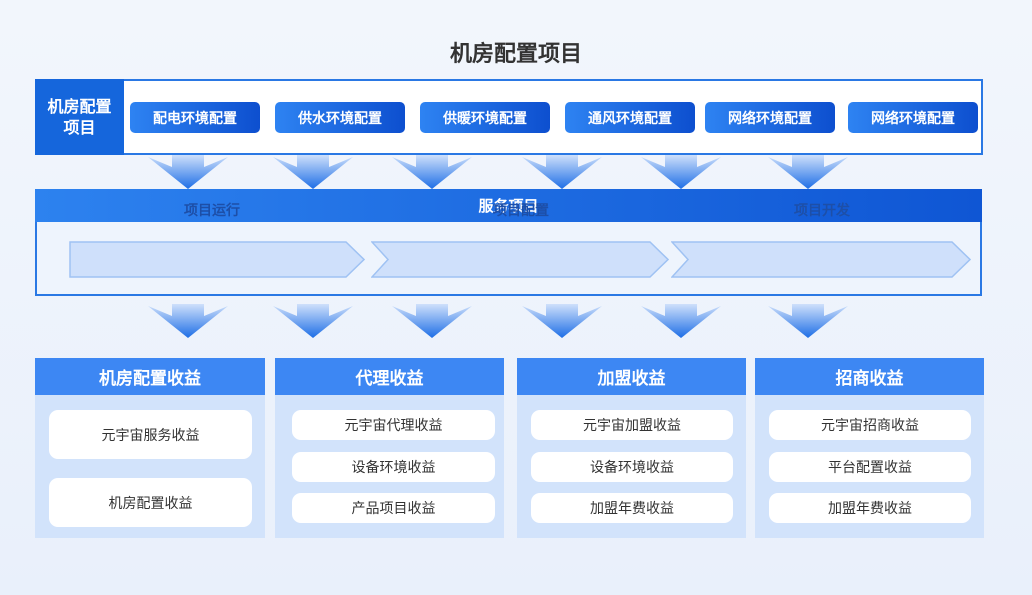 The image size is (1032, 595). I want to click on card-title: 加盟收益, so click(631, 376).